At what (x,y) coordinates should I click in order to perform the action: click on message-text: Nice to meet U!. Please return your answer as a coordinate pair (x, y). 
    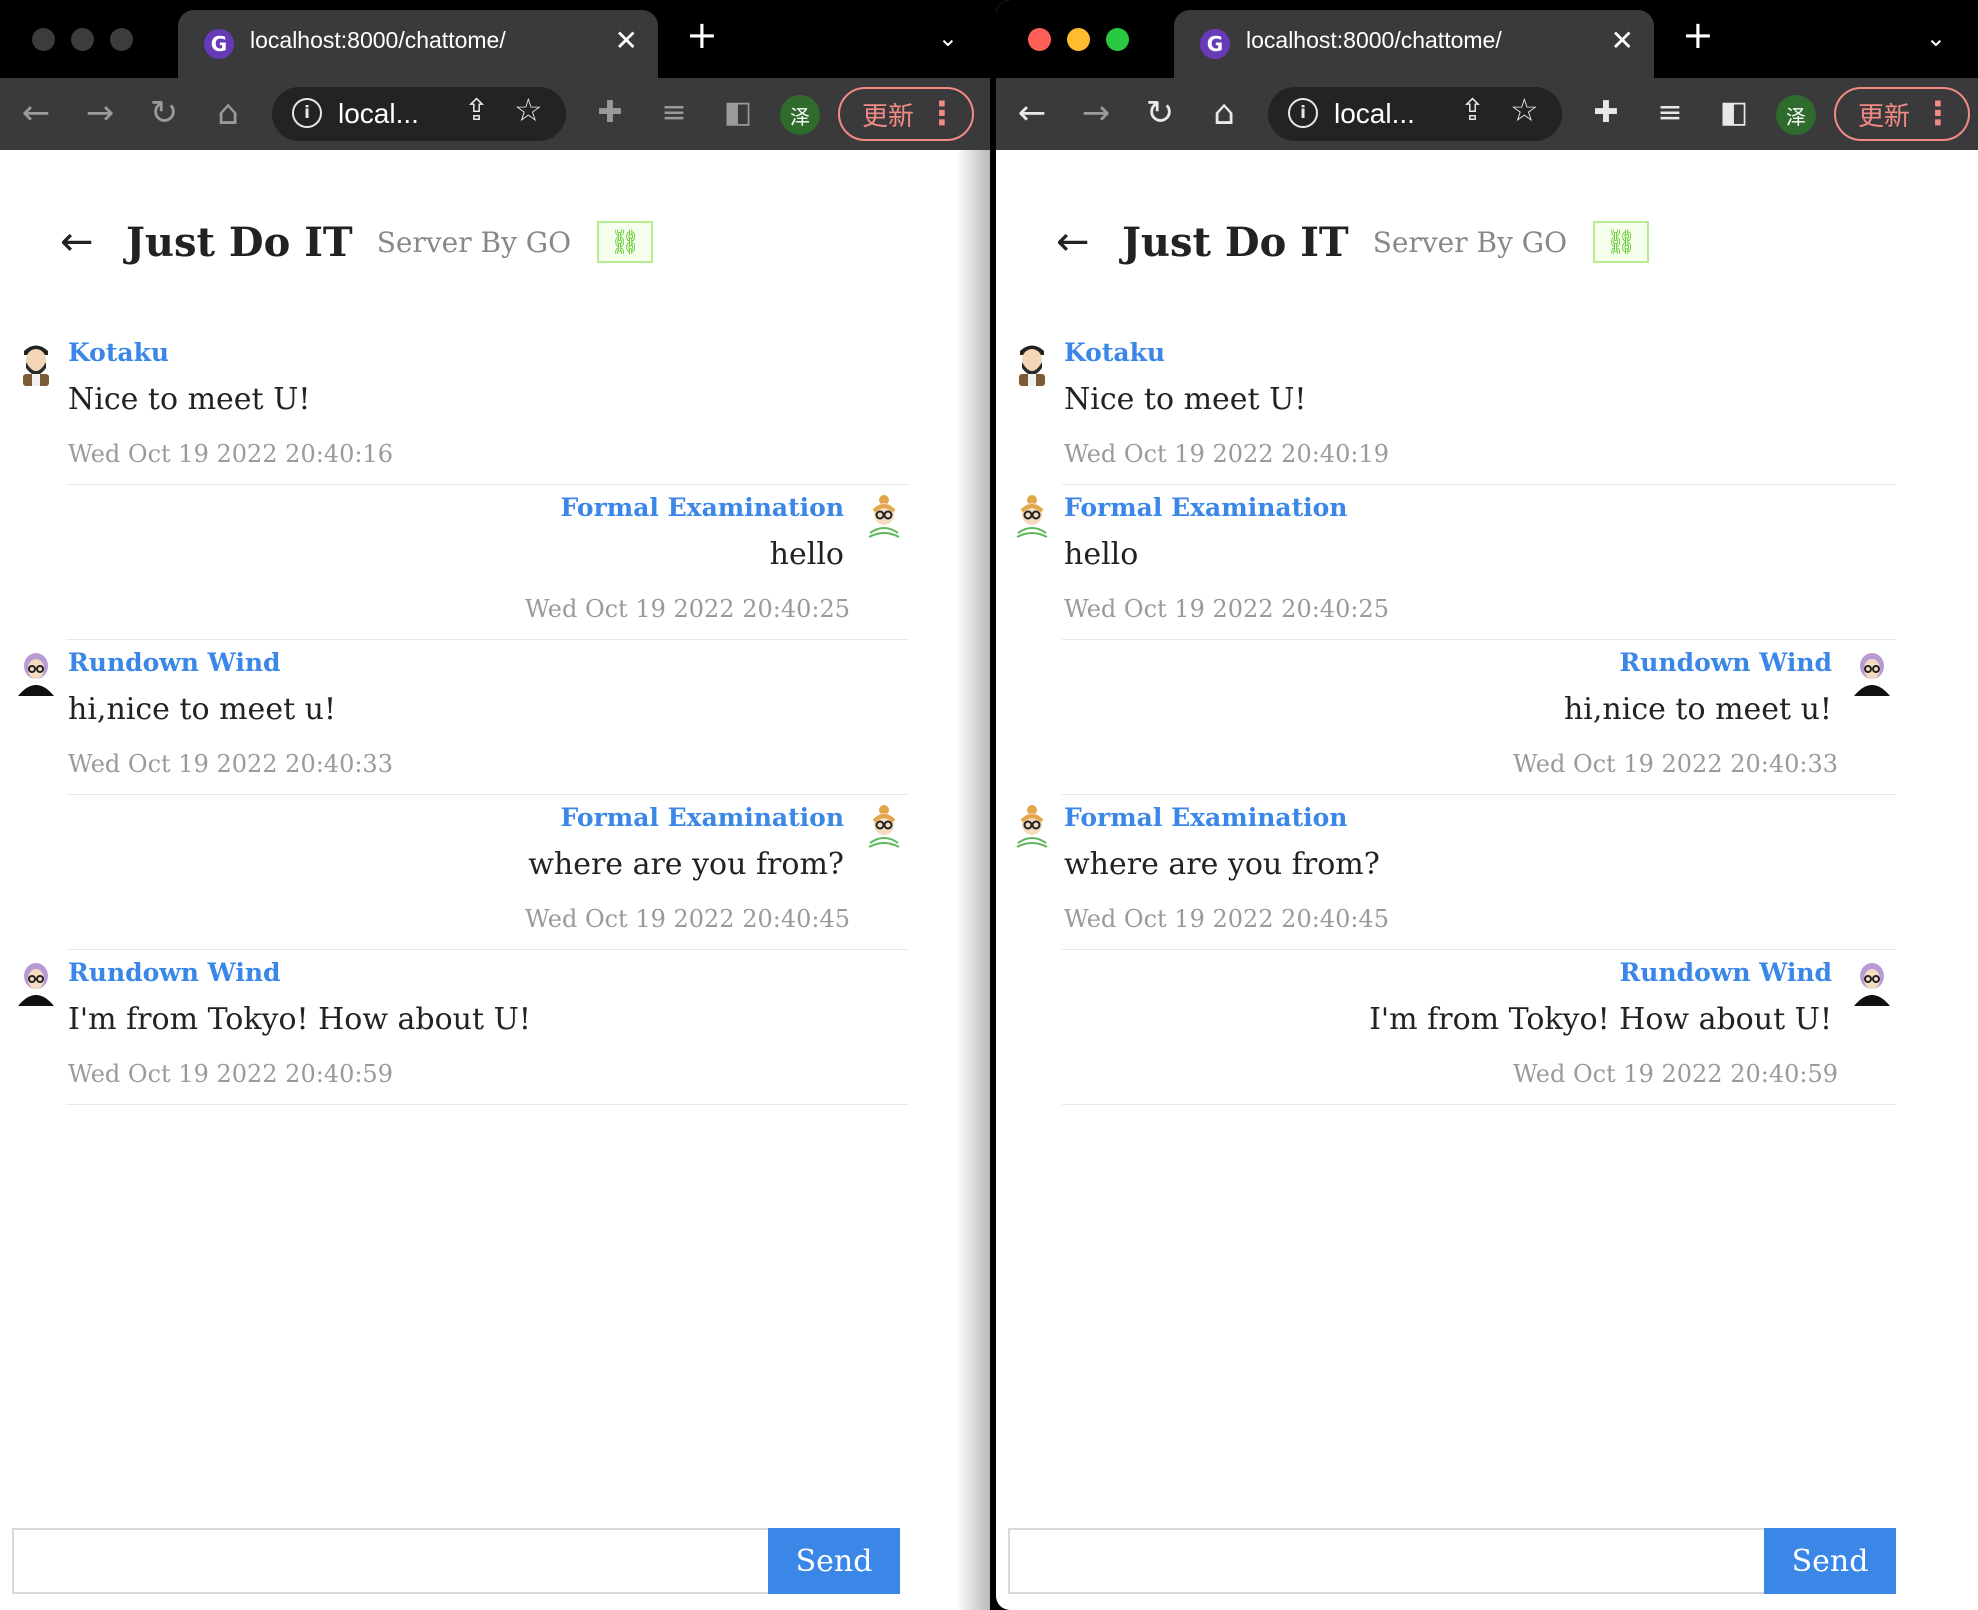
    Looking at the image, I should click on (189, 399).